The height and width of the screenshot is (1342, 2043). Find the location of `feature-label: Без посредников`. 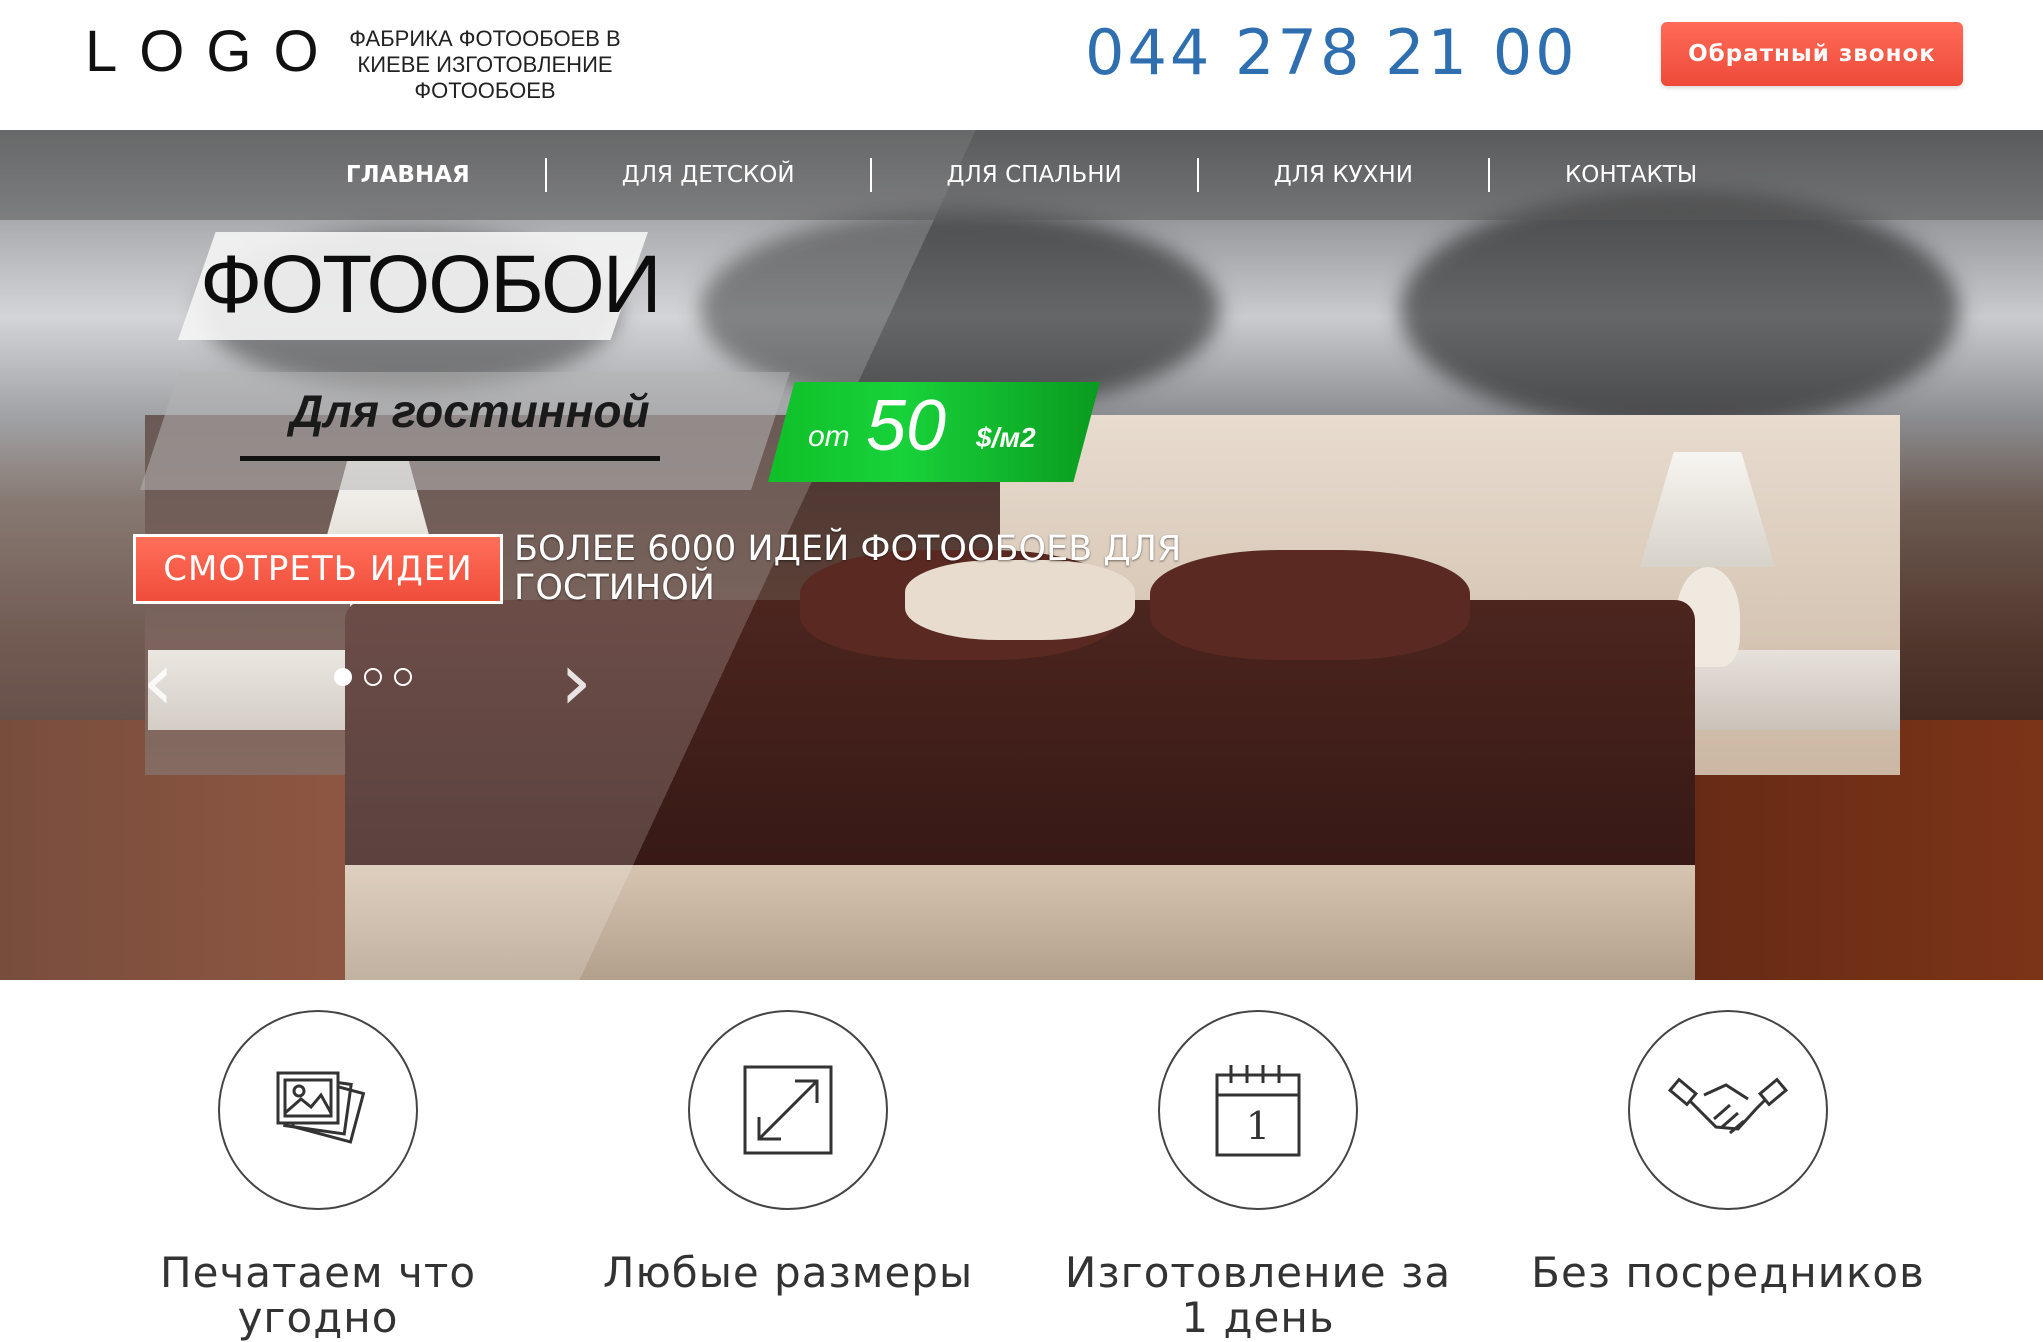

feature-label: Без посредников is located at coordinates (1728, 1272).